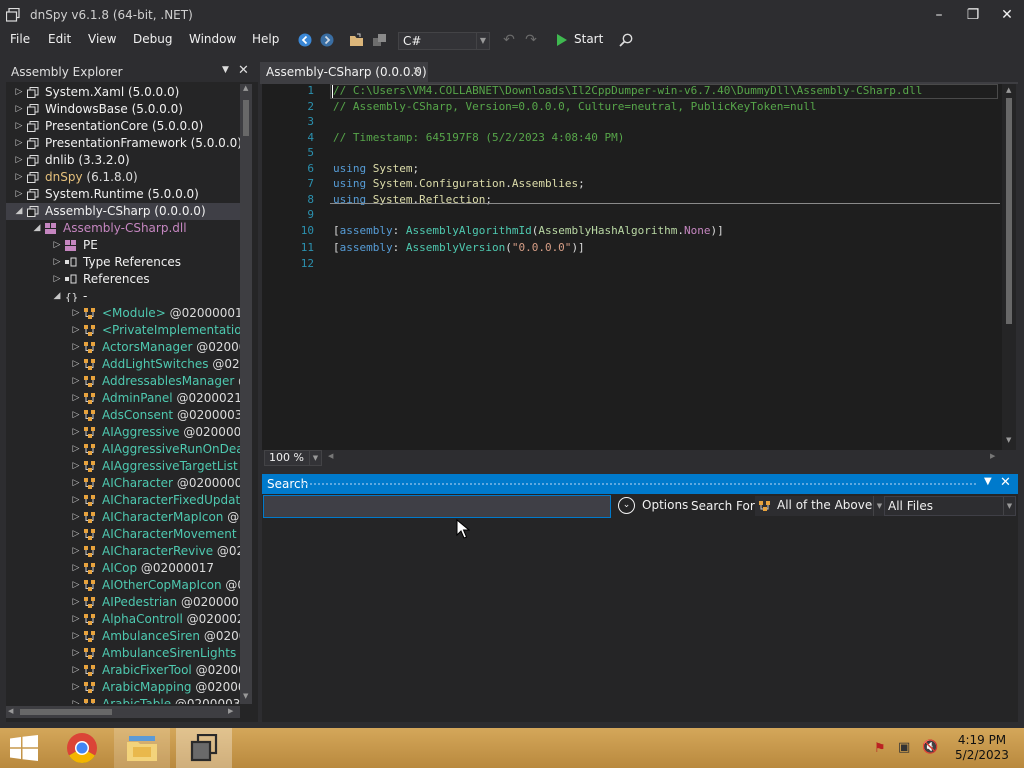  Describe the element at coordinates (123, 670) in the screenshot. I see `tree-node: ▷ ArabicFixerTool @0200003` at that location.